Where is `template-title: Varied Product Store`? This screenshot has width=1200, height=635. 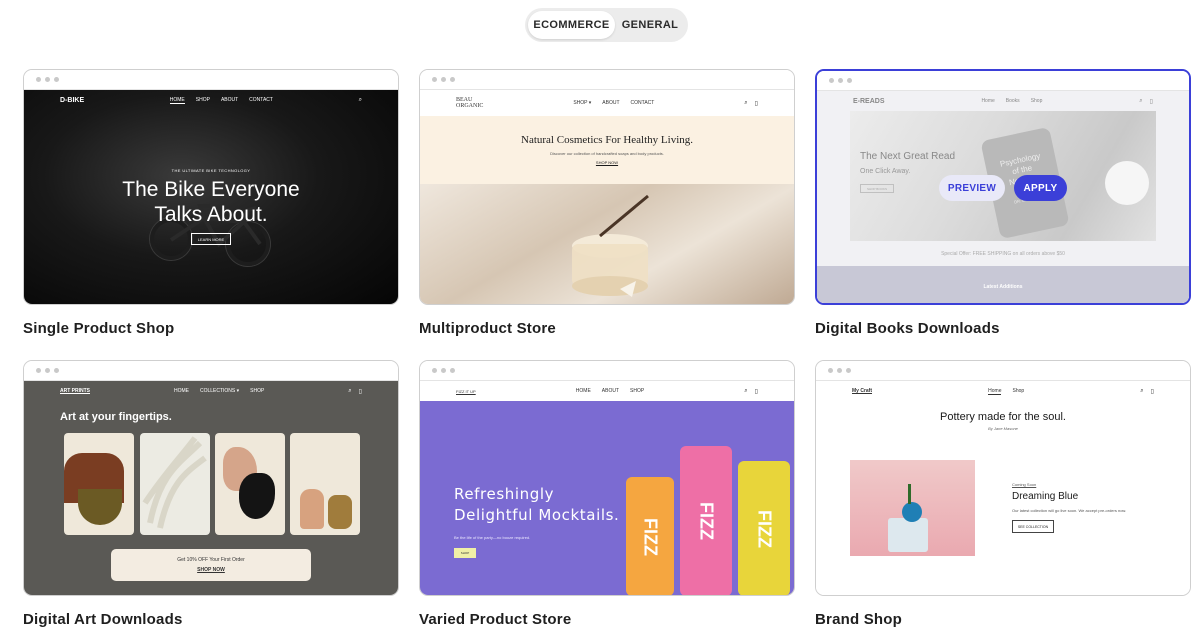 template-title: Varied Product Store is located at coordinates (495, 619).